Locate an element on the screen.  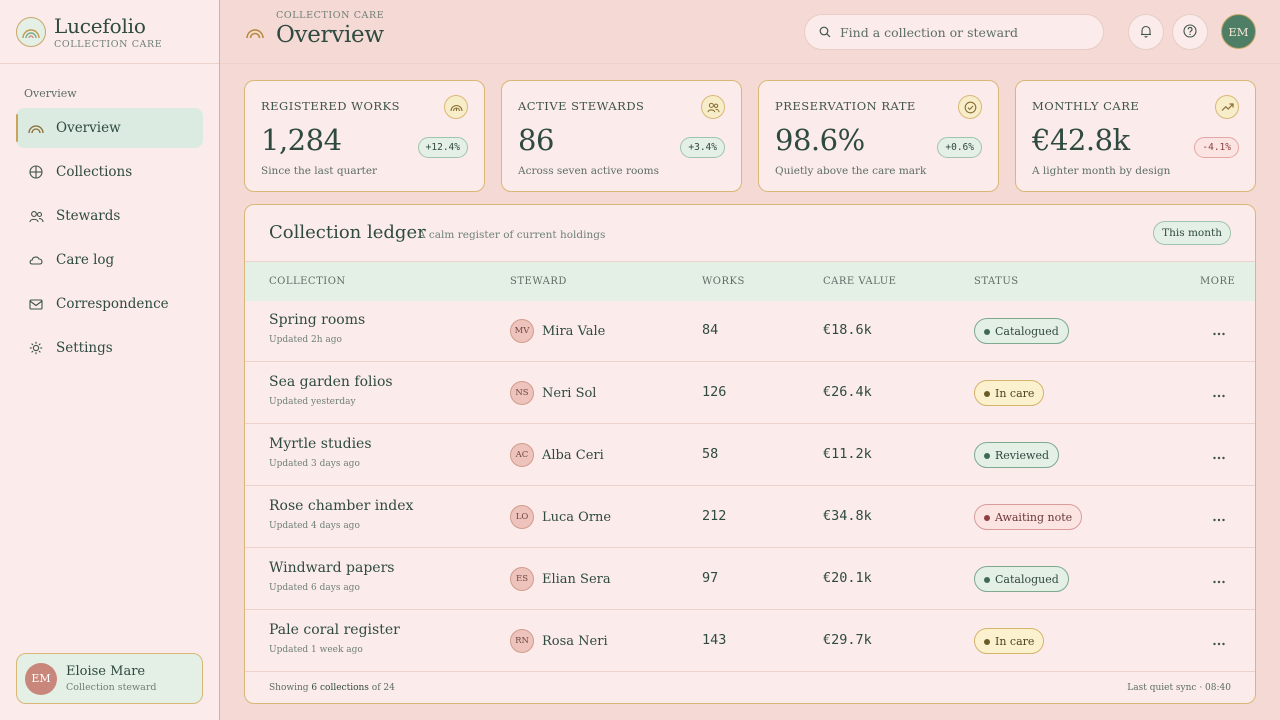
avatar: RN is located at coordinates (522, 641).